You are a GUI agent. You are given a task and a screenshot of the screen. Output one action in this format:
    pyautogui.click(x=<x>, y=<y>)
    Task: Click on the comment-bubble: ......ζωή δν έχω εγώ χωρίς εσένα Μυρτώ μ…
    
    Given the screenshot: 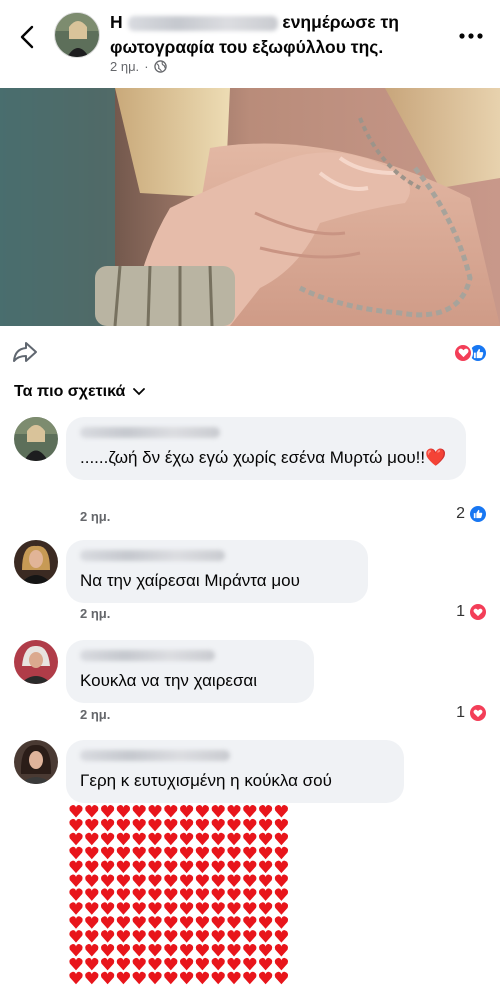 What is the action you would take?
    pyautogui.click(x=266, y=448)
    